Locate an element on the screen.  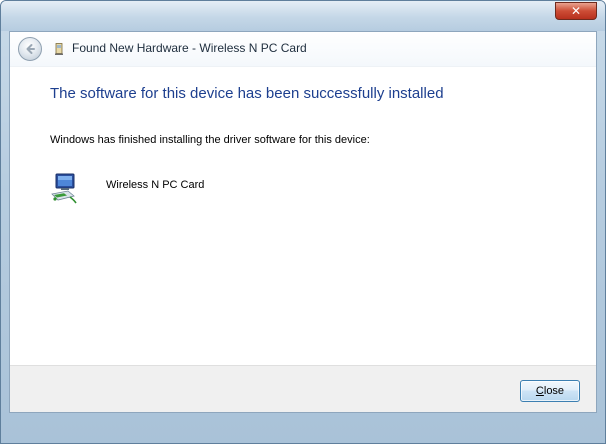
close-icon: ✕ is located at coordinates (576, 11).